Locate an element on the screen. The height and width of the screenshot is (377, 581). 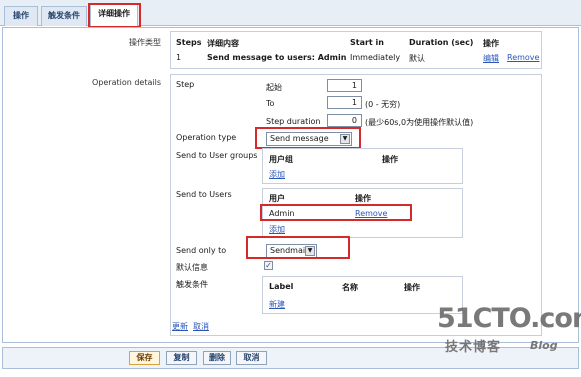
users-col-action: 操作 is located at coordinates (363, 198).